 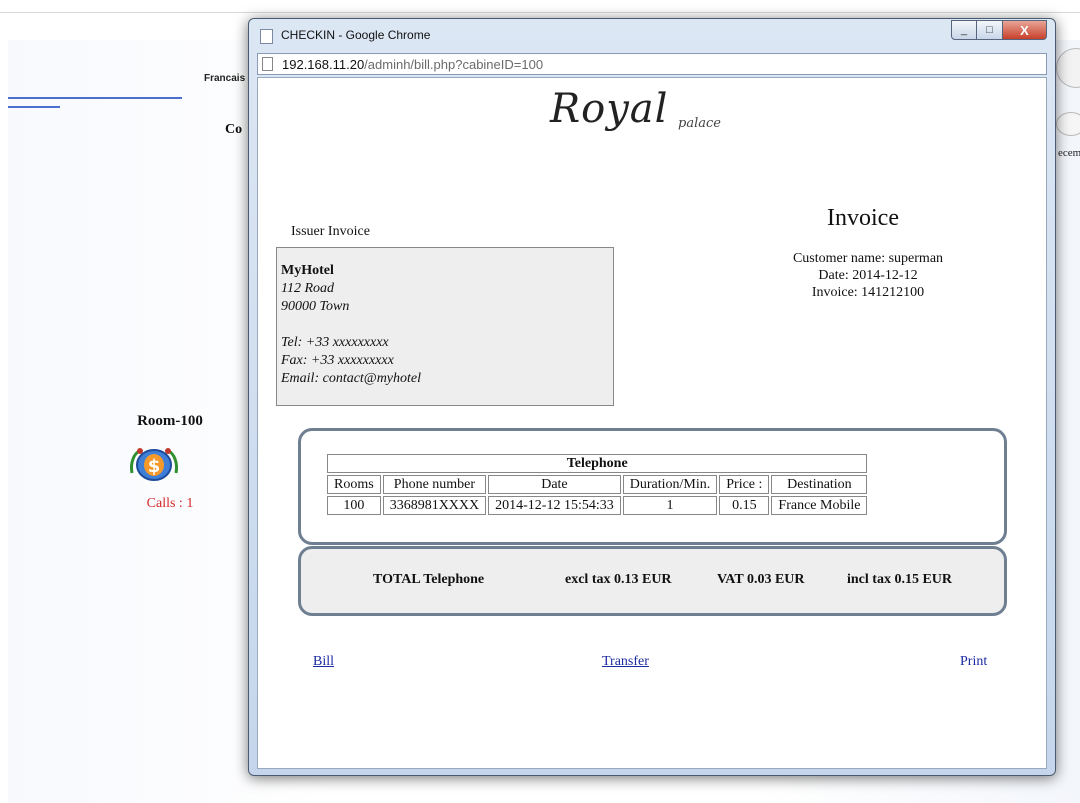 I want to click on invoice-number: Invoice: 141212100, so click(x=868, y=292).